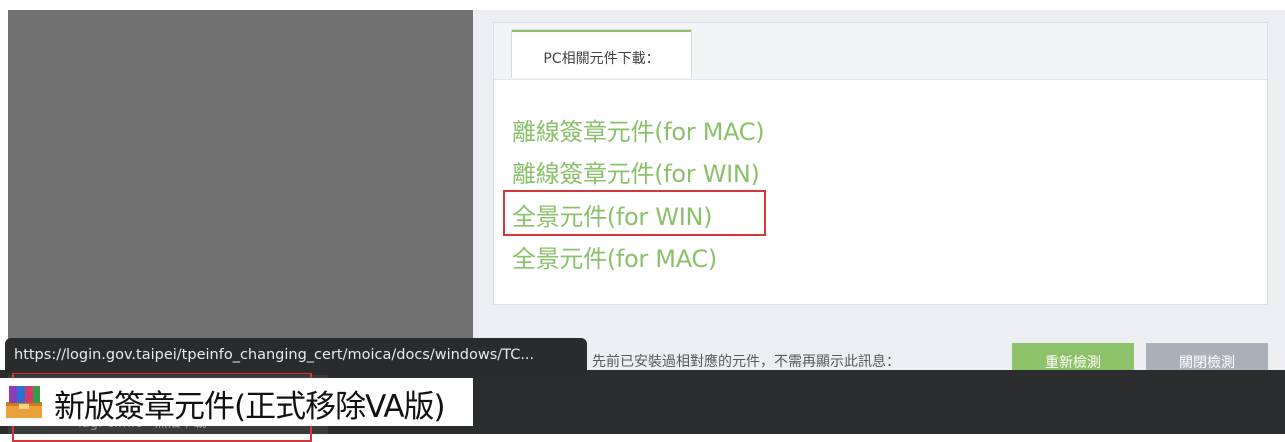 This screenshot has height=442, width=1285. What do you see at coordinates (614, 256) in the screenshot?
I see `link-hicos-mac: 全景元件(for MAC)` at bounding box center [614, 256].